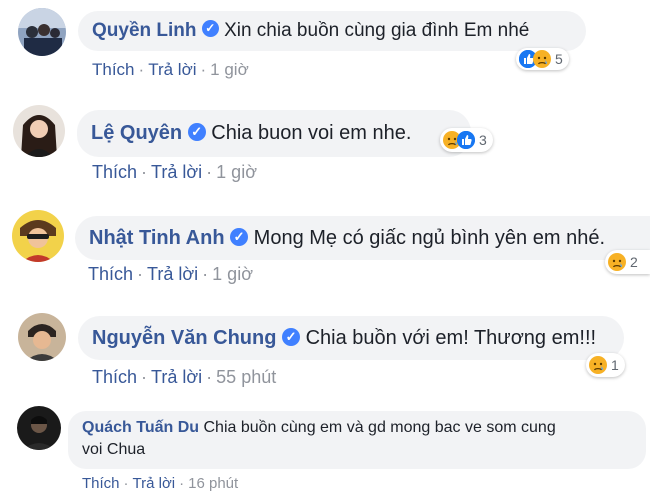 The height and width of the screenshot is (500, 650). Describe the element at coordinates (615, 365) in the screenshot. I see `reaction-count: 1` at that location.